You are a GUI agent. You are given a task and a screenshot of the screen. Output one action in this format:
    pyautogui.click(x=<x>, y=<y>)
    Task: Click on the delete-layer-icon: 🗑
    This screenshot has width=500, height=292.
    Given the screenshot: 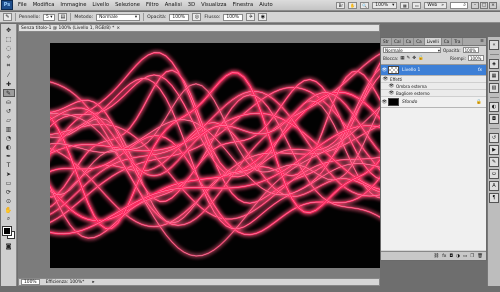 What is the action you would take?
    pyautogui.click(x=480, y=256)
    